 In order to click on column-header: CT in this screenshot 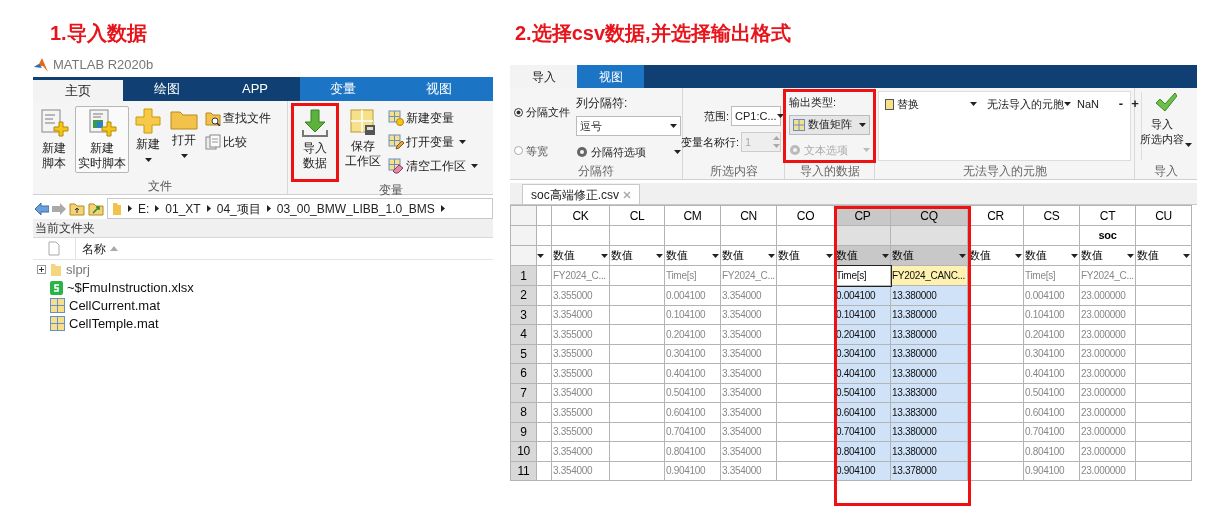, I will do `click(1107, 215)`.